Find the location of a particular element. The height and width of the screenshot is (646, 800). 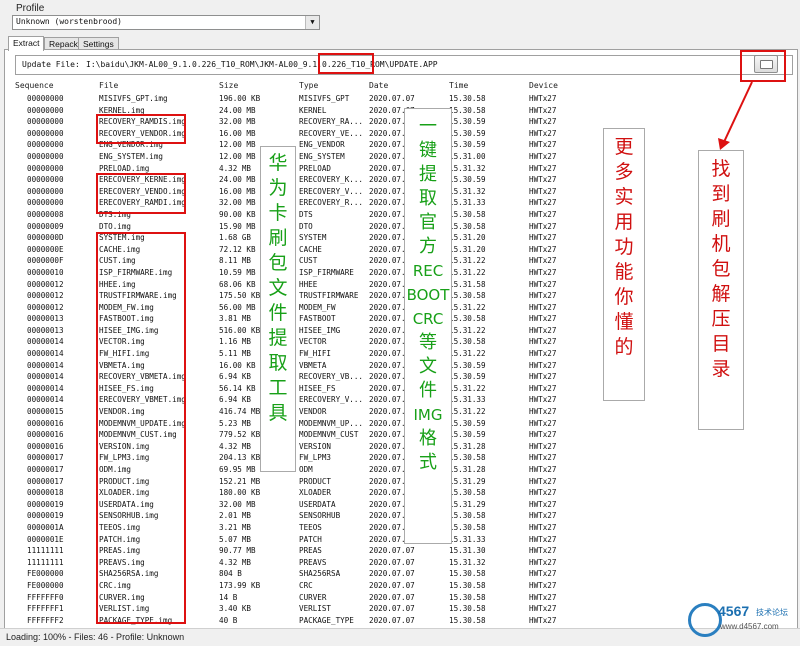

highlight-erecovery is located at coordinates (141, 193).